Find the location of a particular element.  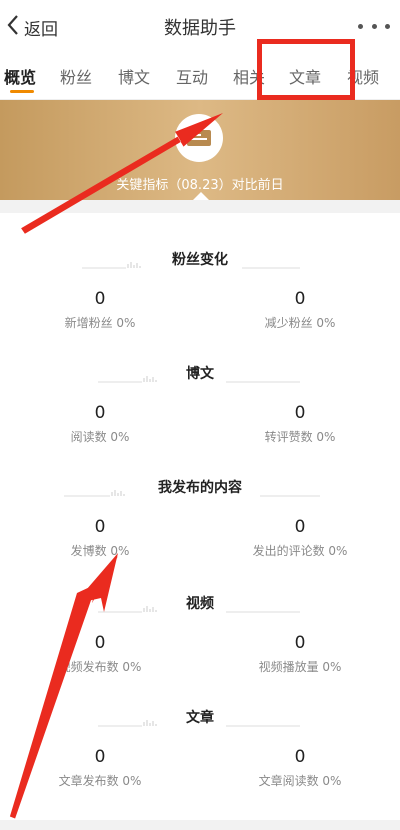

key-metrics-banner: 关键指标（08.23）对比前日 is located at coordinates (200, 150).